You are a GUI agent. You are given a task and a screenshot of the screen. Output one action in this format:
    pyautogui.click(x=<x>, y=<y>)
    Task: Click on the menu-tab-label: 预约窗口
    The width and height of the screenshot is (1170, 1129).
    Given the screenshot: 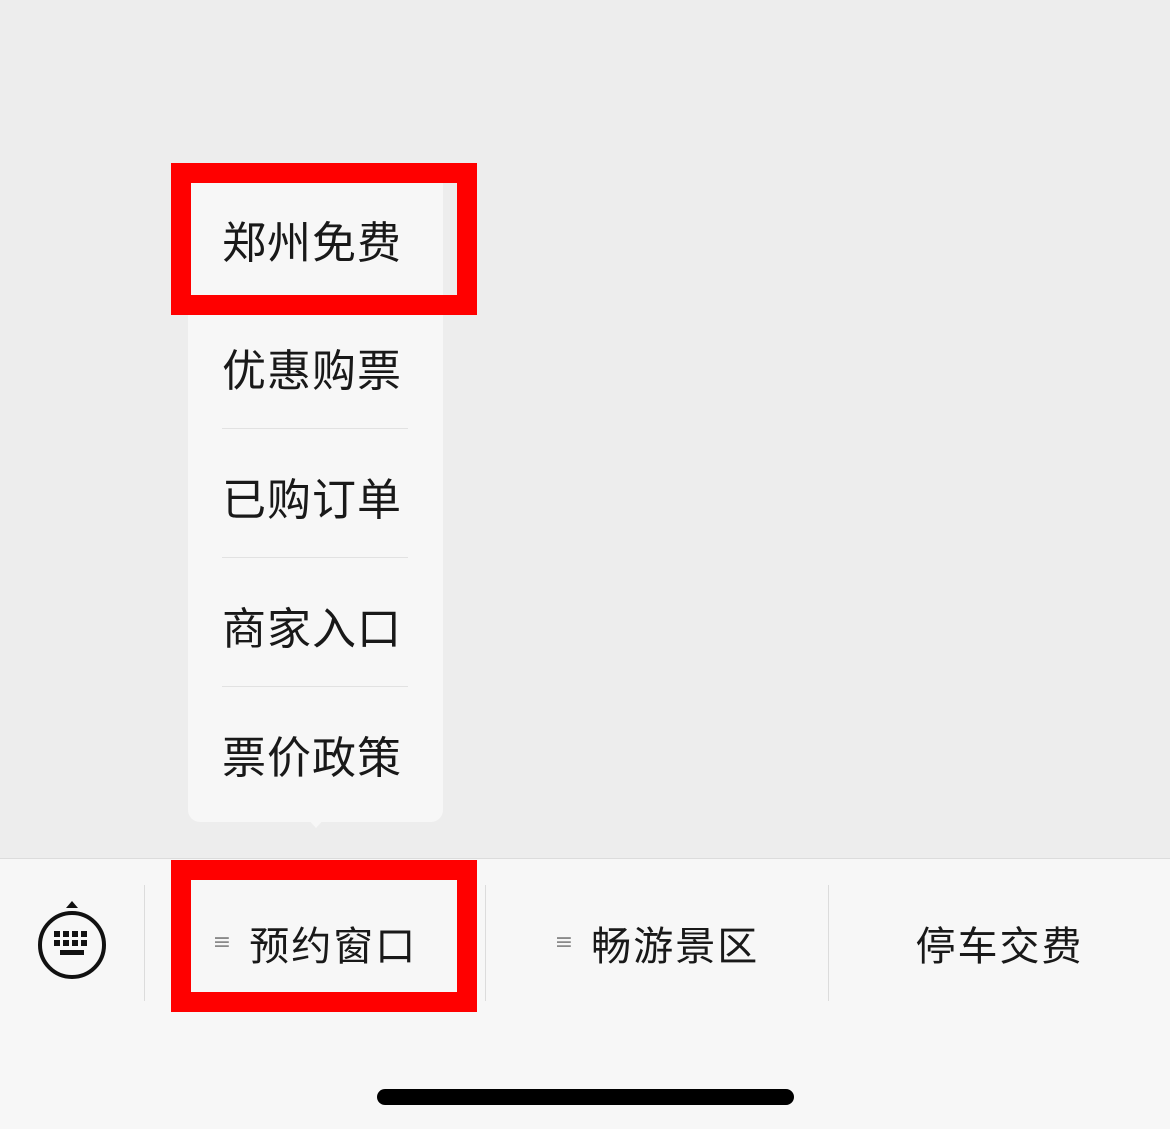 What is the action you would take?
    pyautogui.click(x=333, y=947)
    